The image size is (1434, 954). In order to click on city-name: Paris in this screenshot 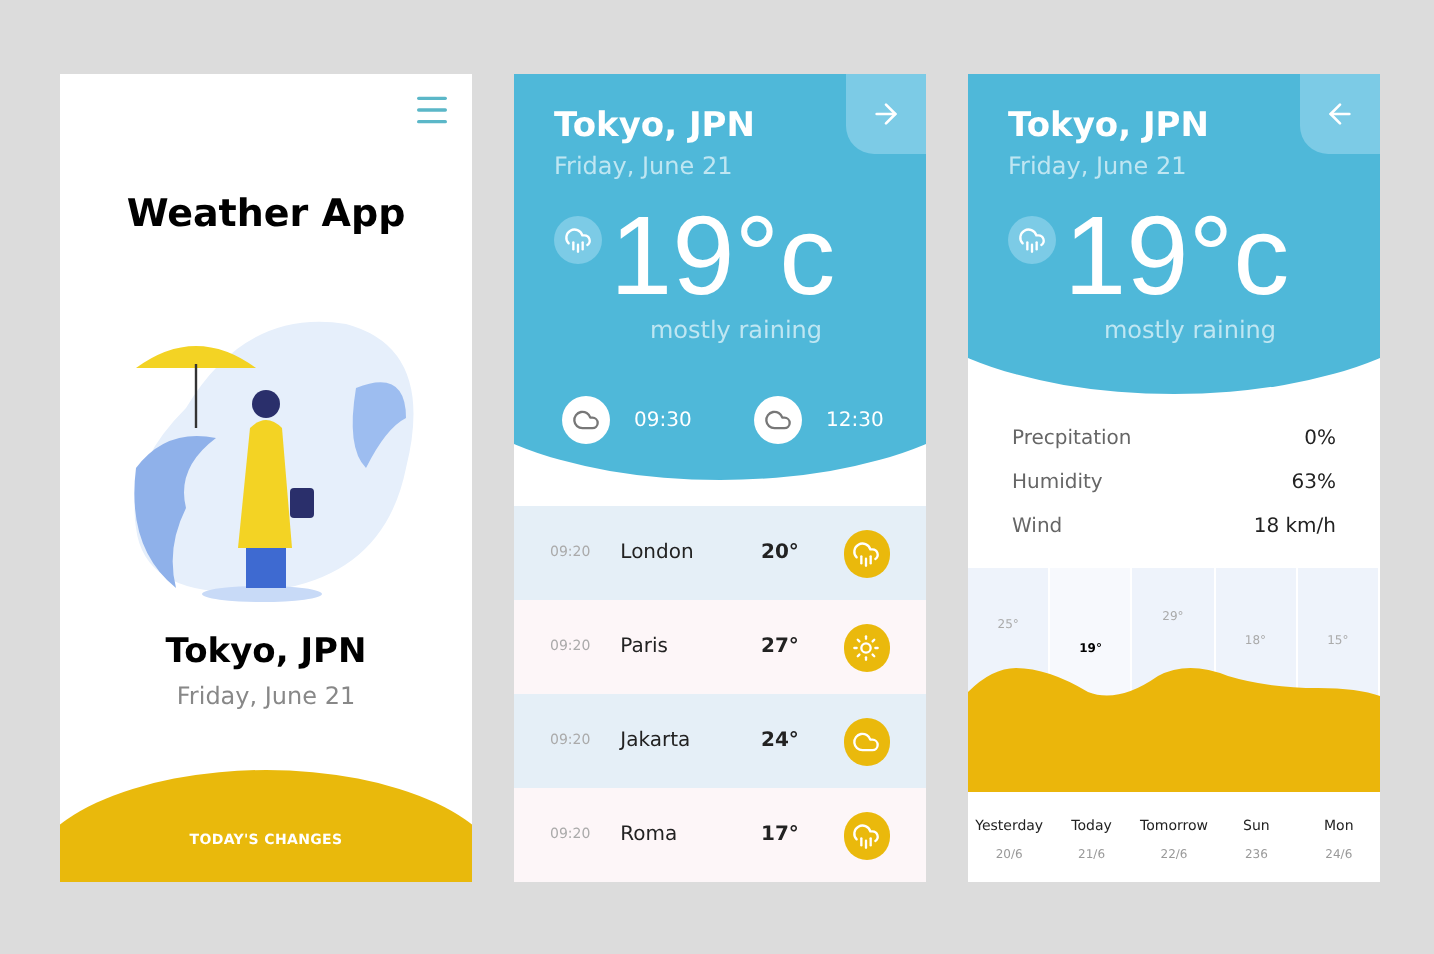, I will do `click(645, 648)`.